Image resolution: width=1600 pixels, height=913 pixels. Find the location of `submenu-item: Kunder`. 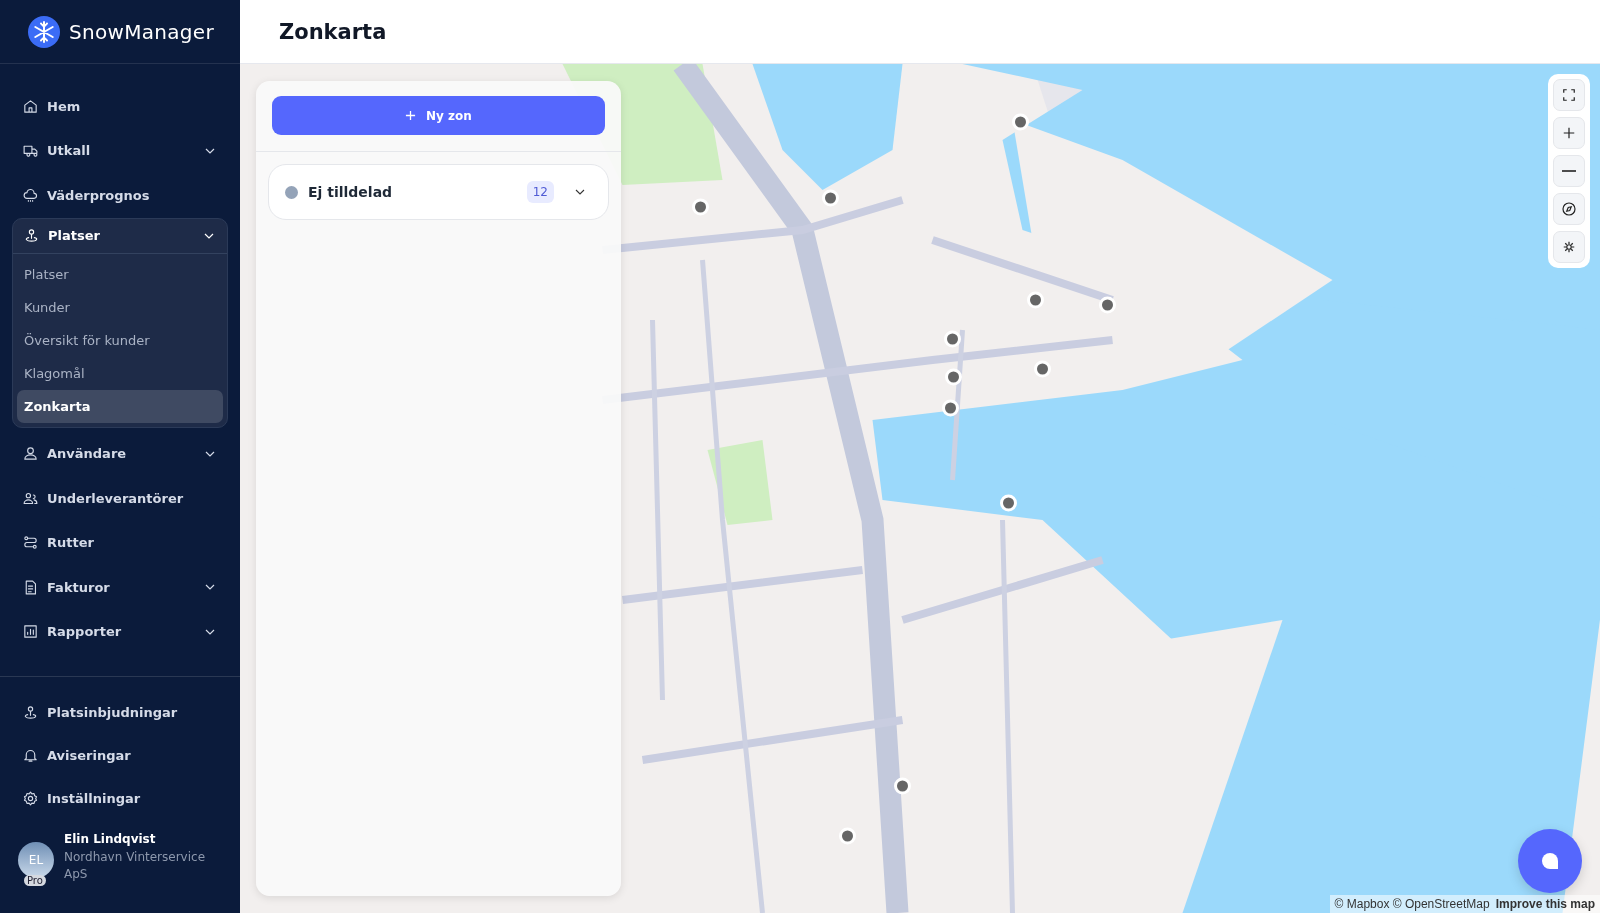

submenu-item: Kunder is located at coordinates (120, 307).